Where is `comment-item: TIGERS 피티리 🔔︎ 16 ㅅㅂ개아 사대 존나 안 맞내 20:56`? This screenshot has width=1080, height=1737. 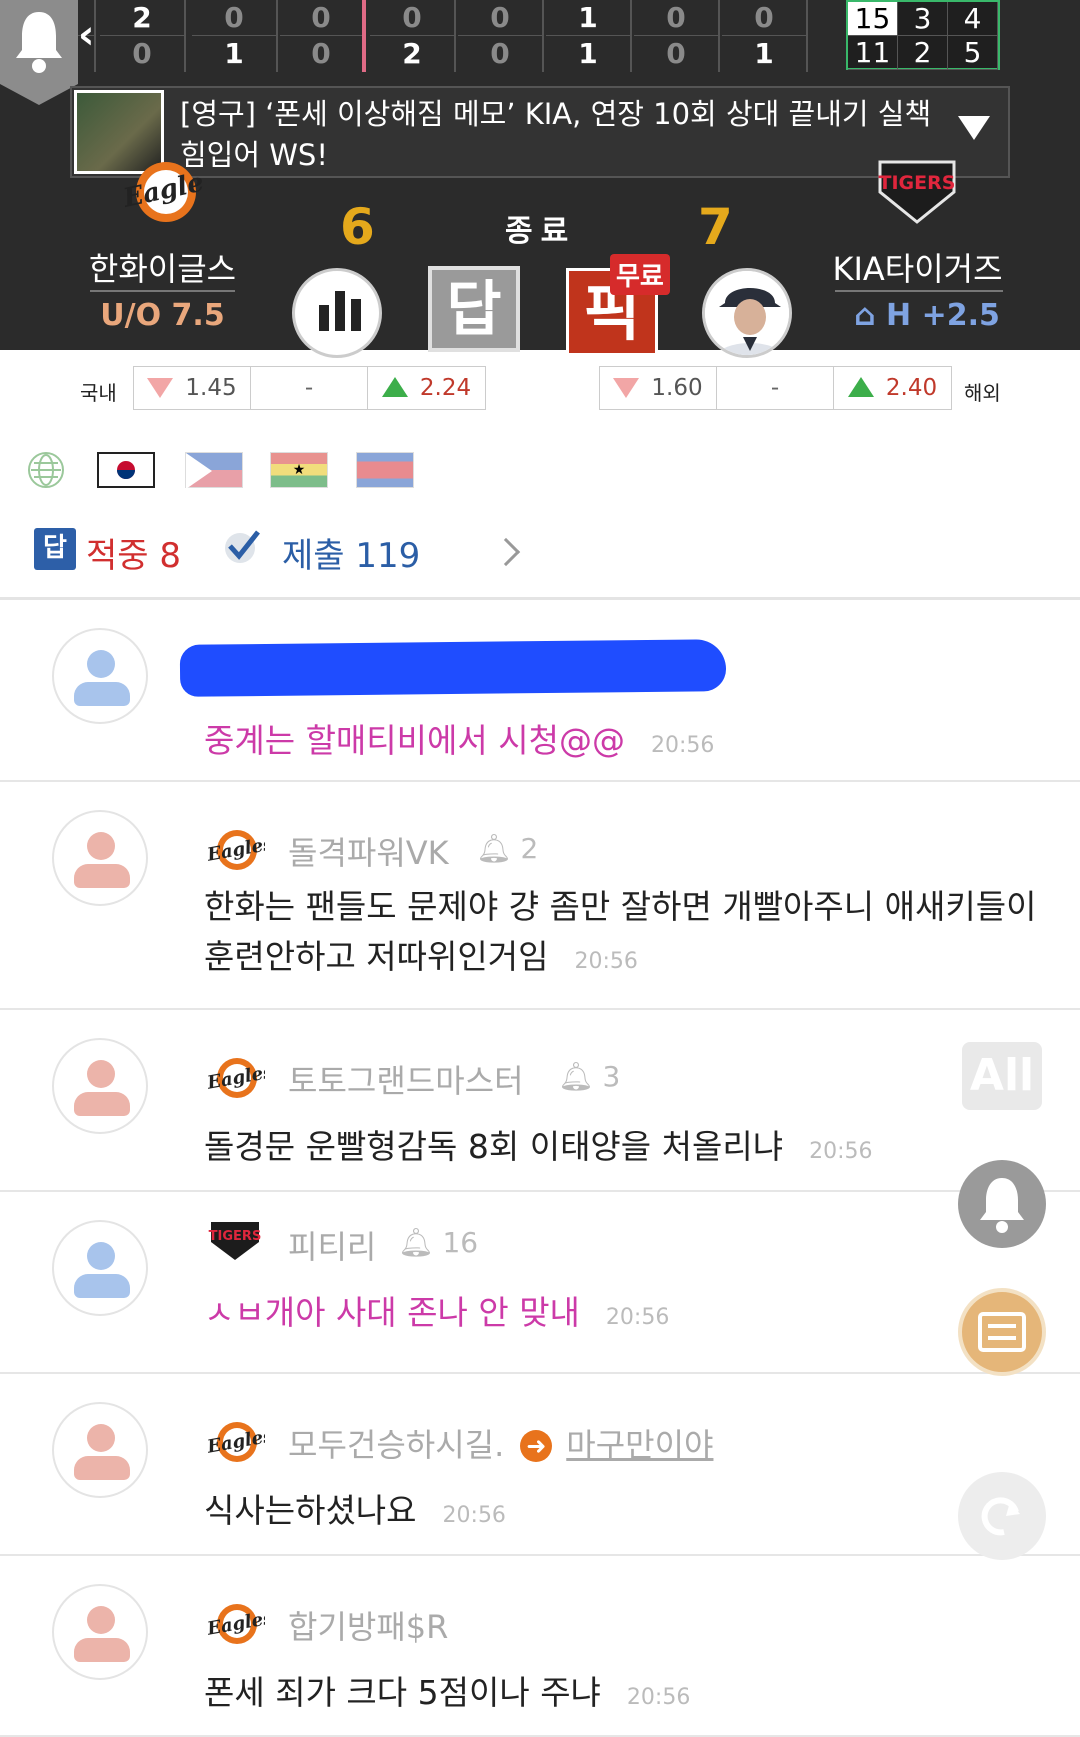
comment-item: TIGERS 피티리 🔔︎ 16 ㅅㅂ개아 사대 존나 안 맞내 20:56 is located at coordinates (540, 1283).